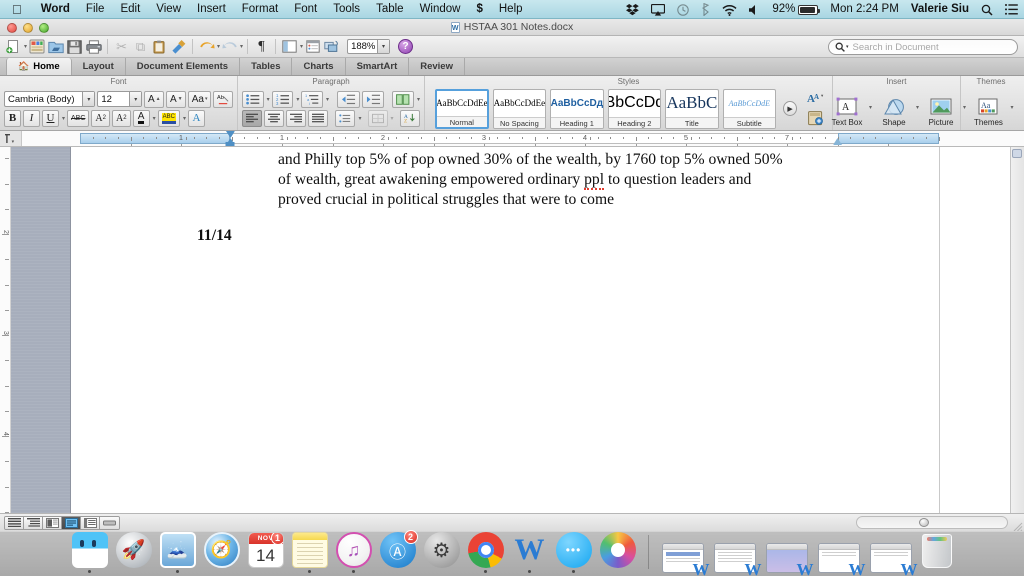 The height and width of the screenshot is (576, 1024). Describe the element at coordinates (71, 522) in the screenshot. I see `view-print-layout-button` at that location.